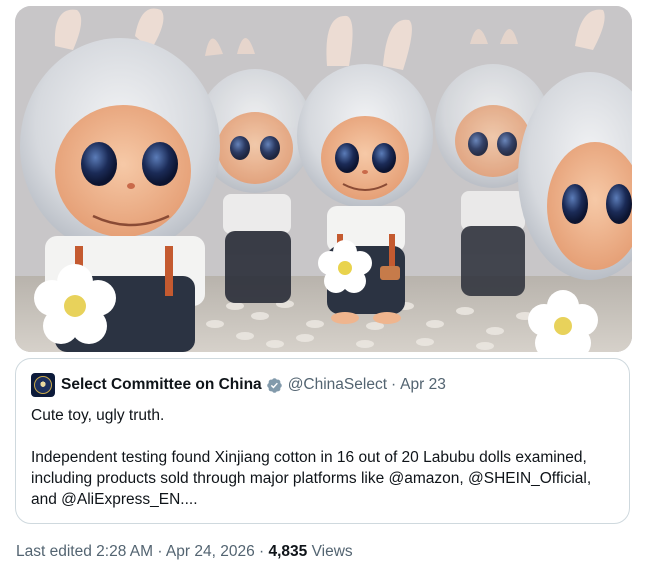  Describe the element at coordinates (337, 385) in the screenshot. I see `author-handle: @ChinaSelect` at that location.